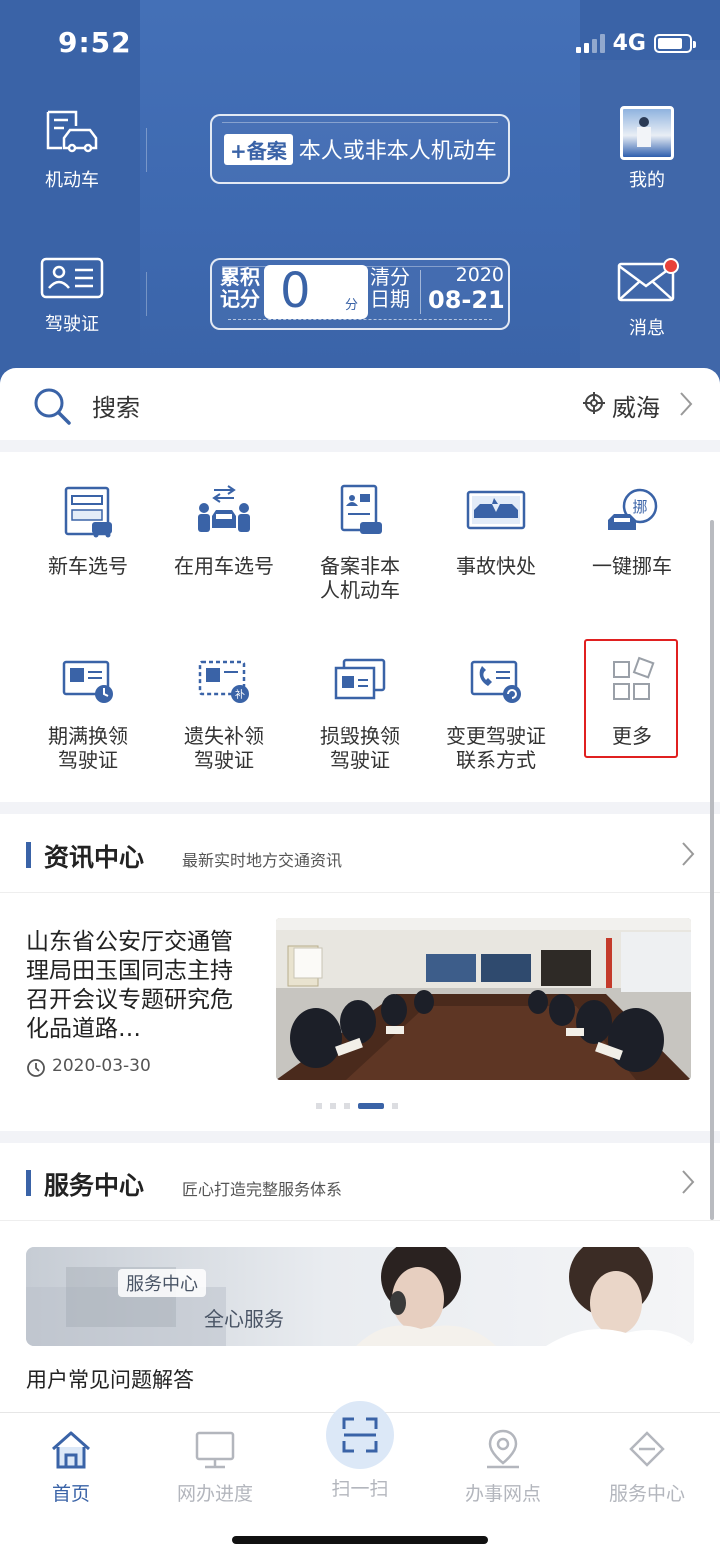 Image resolution: width=720 pixels, height=1558 pixels. What do you see at coordinates (87, 681) in the screenshot?
I see `renew-license-icon` at bounding box center [87, 681].